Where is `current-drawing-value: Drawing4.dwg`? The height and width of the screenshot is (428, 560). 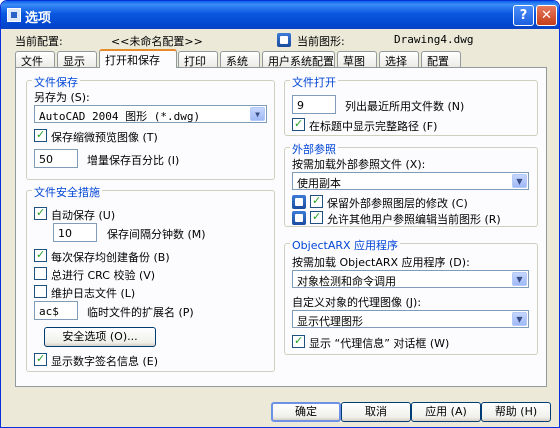
current-drawing-value: Drawing4.dwg is located at coordinates (434, 39).